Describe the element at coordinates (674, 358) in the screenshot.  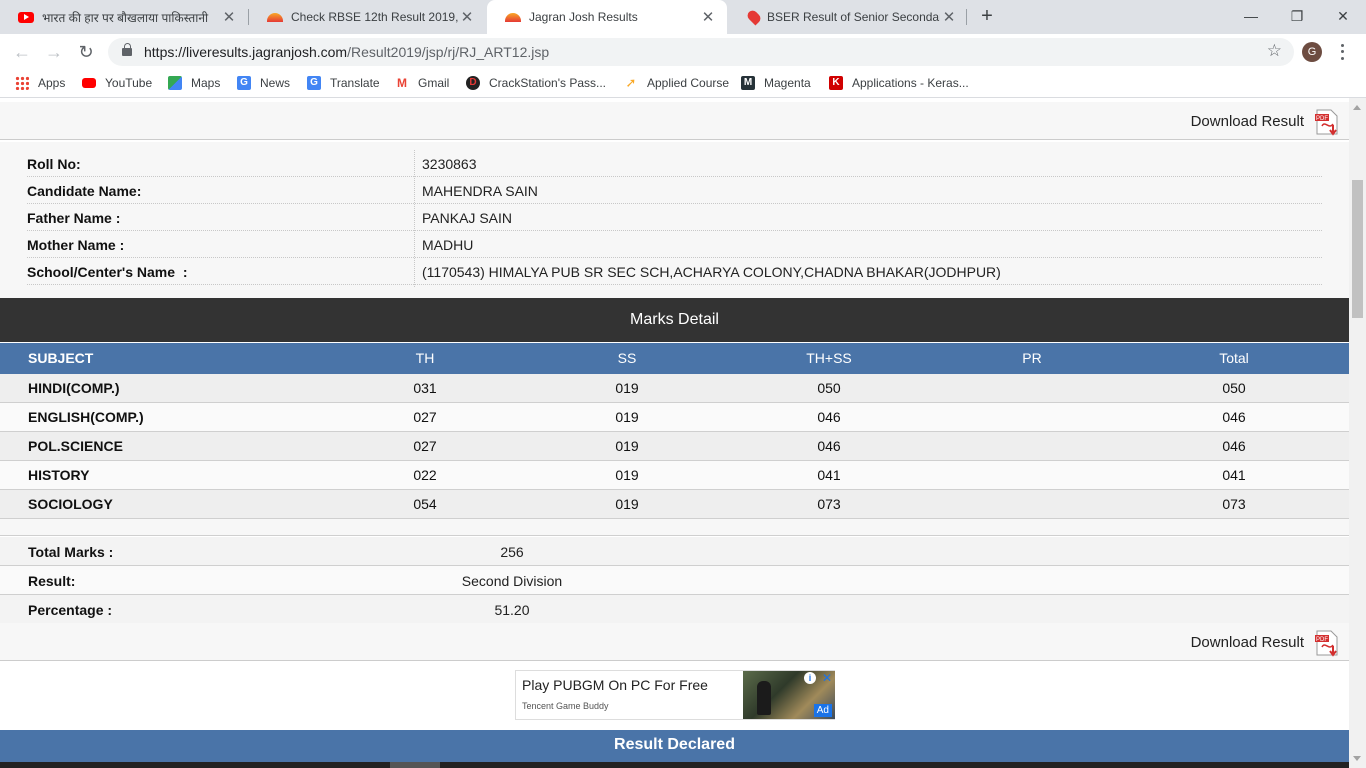
I see `marks-table-header: SUBJECT TH SS TH+SS PR Total` at that location.